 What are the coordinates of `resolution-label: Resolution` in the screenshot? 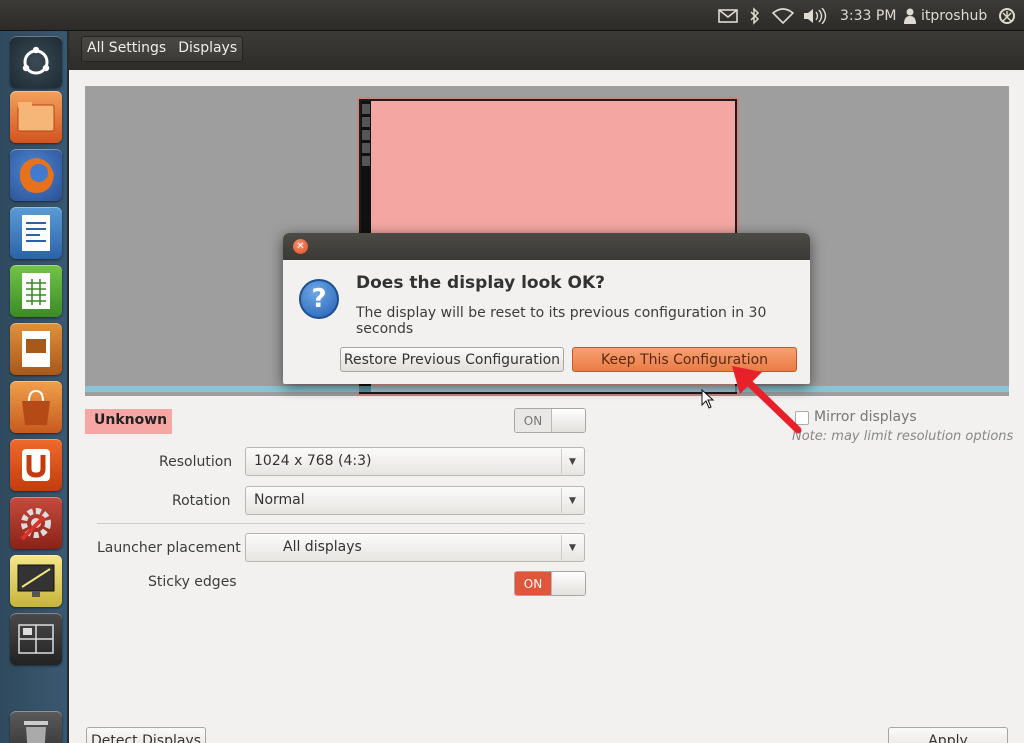 It's located at (196, 462).